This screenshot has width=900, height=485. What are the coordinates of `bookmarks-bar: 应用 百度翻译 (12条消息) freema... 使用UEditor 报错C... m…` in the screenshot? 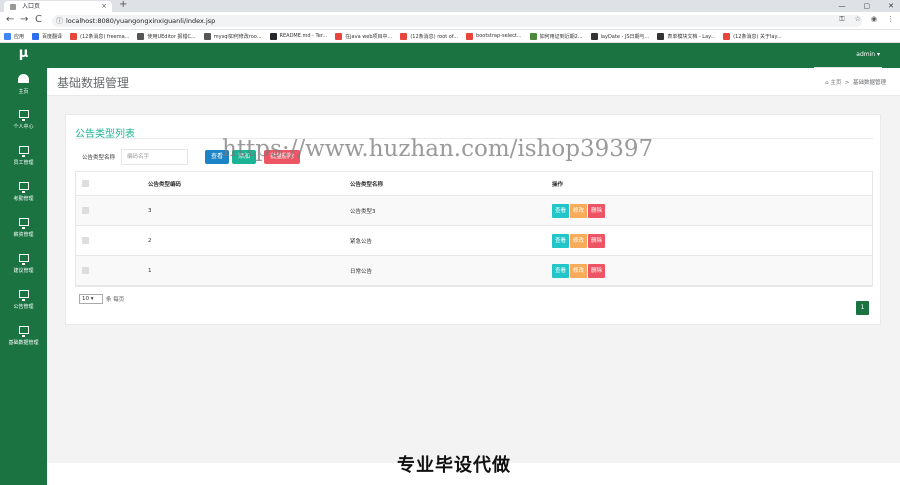 It's located at (450, 36).